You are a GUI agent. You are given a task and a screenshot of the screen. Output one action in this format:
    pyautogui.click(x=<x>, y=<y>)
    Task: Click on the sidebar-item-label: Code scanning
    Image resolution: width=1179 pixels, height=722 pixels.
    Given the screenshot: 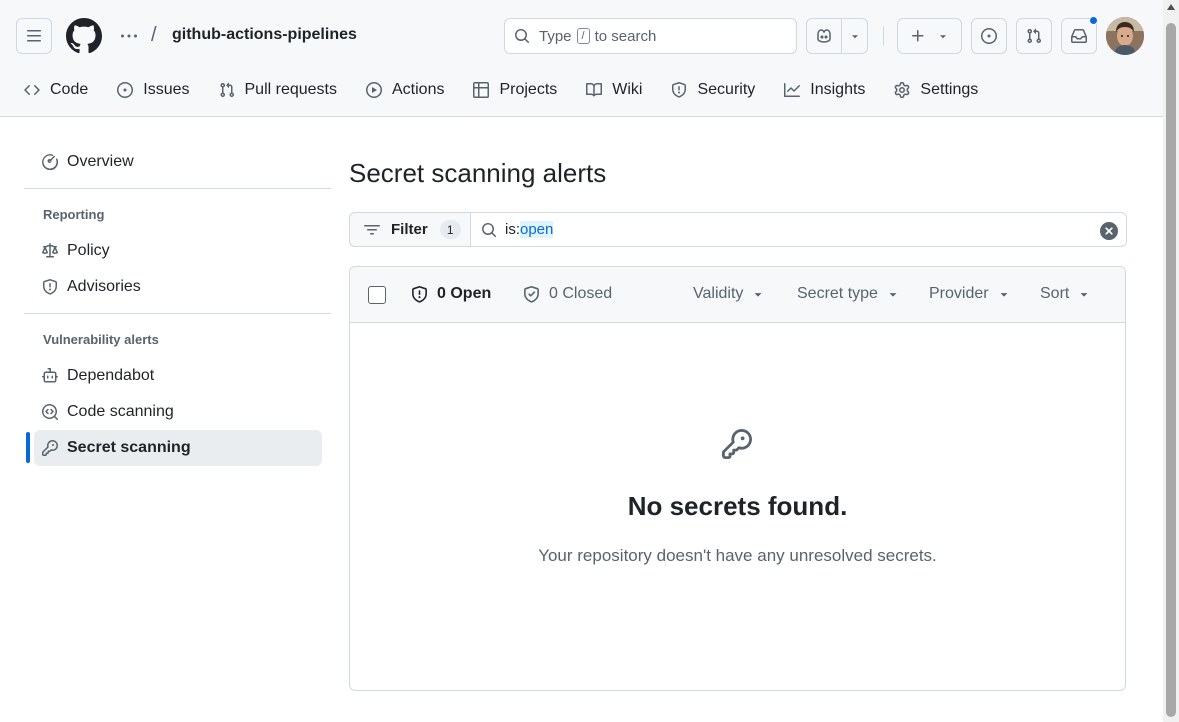 What is the action you would take?
    pyautogui.click(x=120, y=411)
    